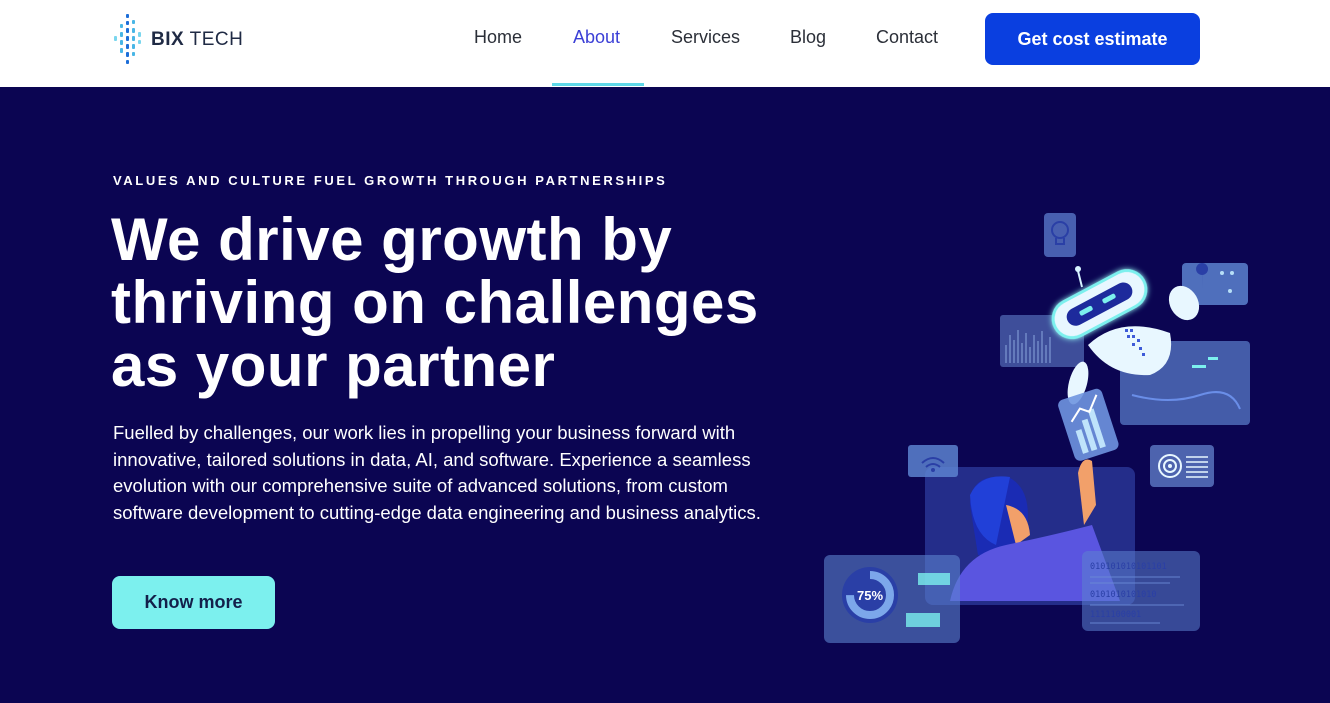 The width and height of the screenshot is (1330, 703). I want to click on nav-link-home: Home, so click(498, 37).